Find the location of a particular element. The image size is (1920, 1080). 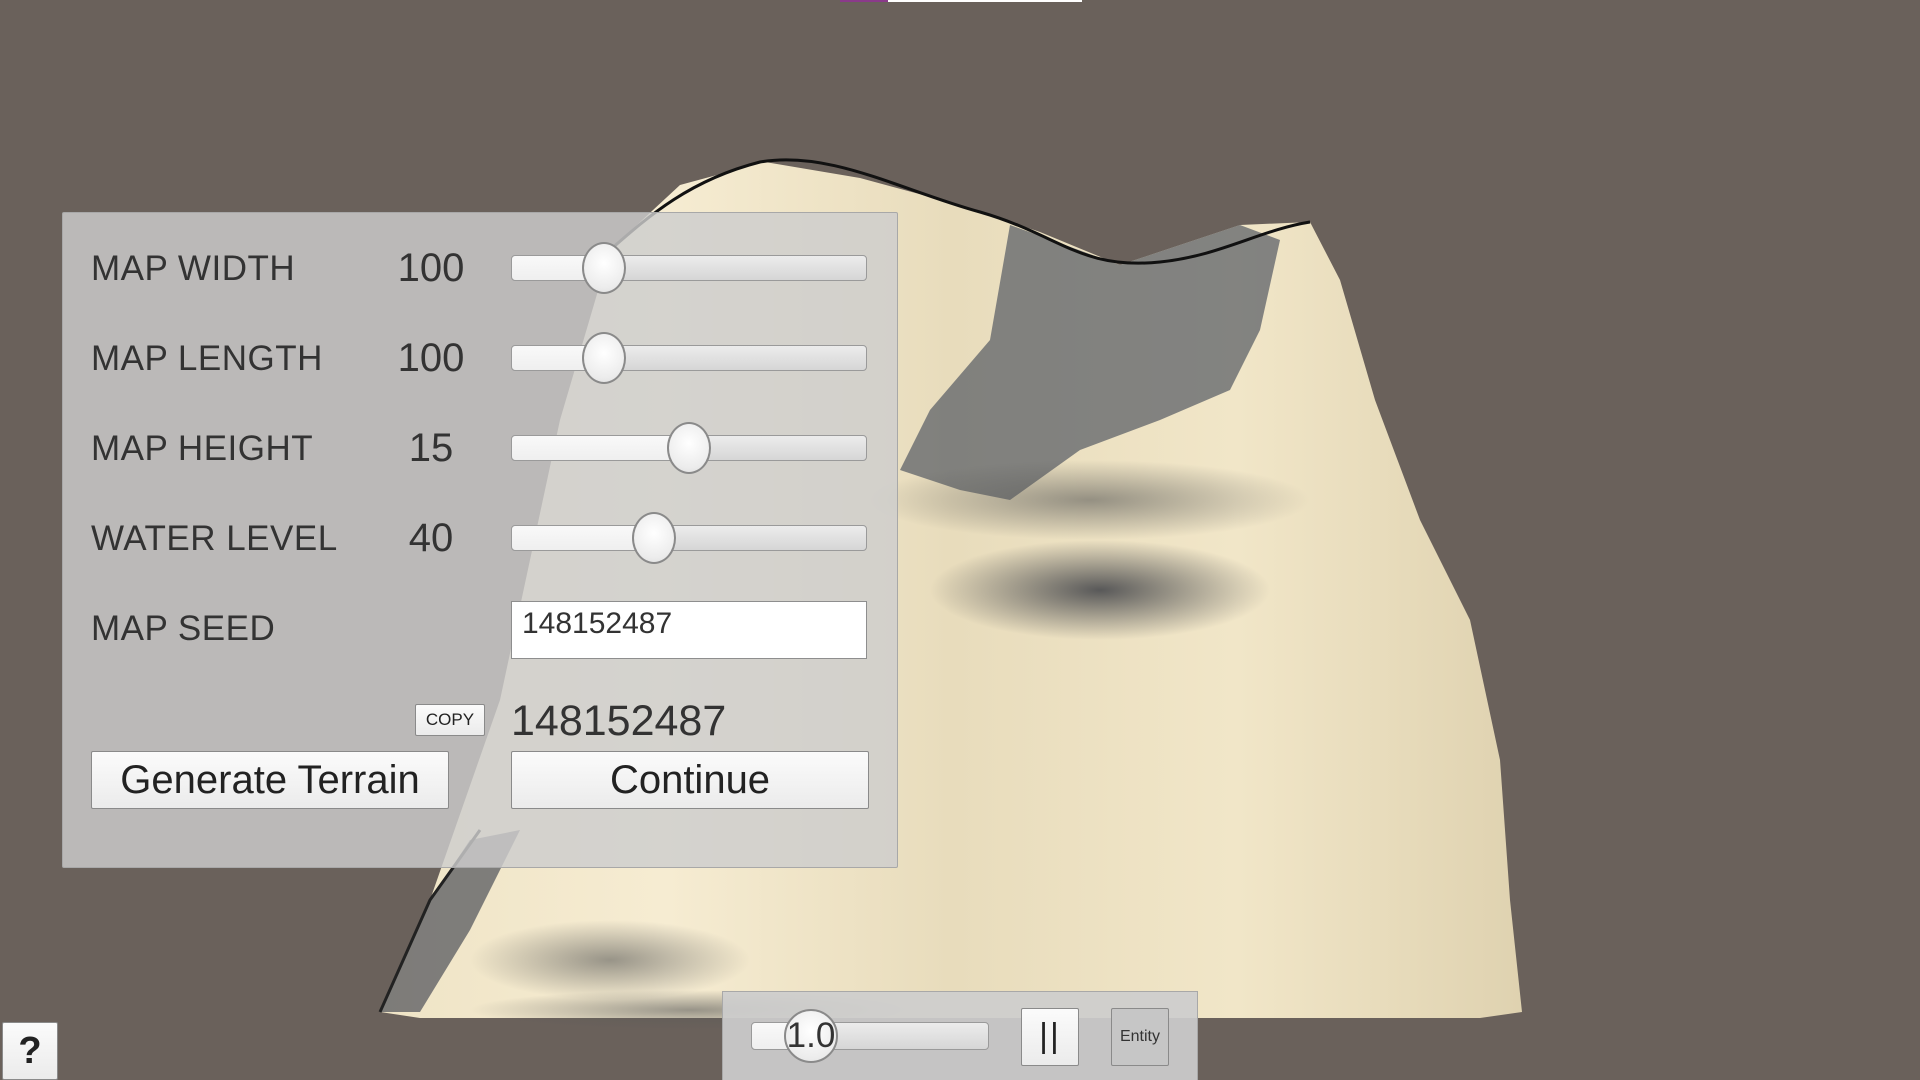

map-height-slider is located at coordinates (689, 448).